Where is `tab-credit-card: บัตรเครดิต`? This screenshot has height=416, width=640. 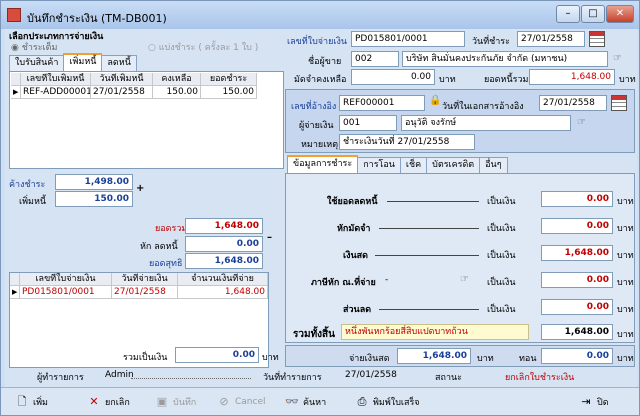
tab-credit-card: บัตรเครดิต is located at coordinates (453, 165).